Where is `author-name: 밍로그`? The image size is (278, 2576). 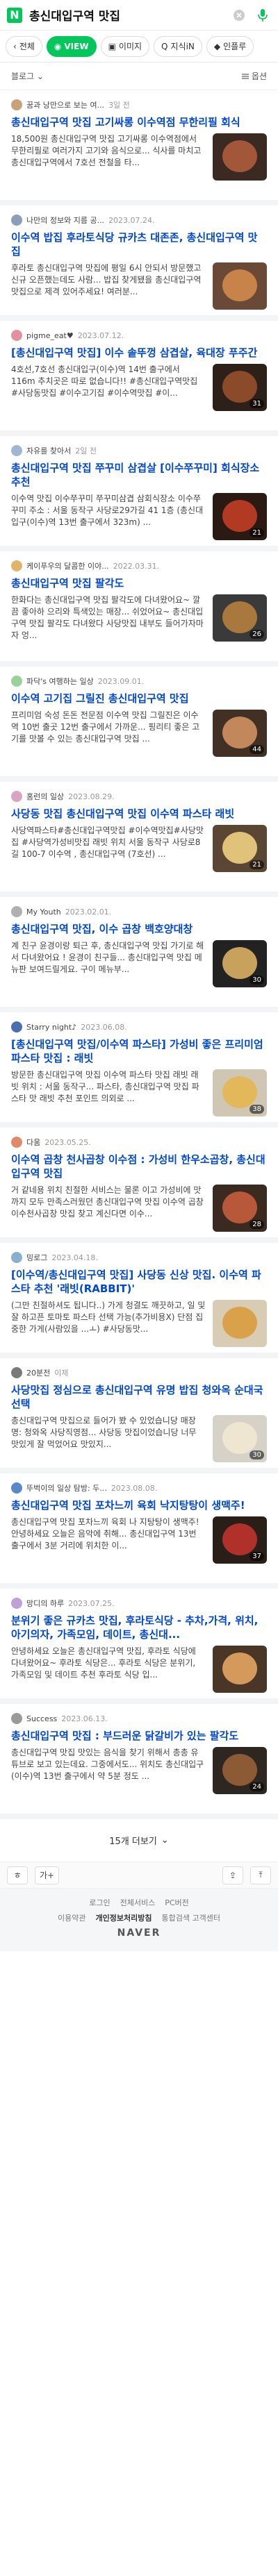 author-name: 밍로그 is located at coordinates (36, 1257).